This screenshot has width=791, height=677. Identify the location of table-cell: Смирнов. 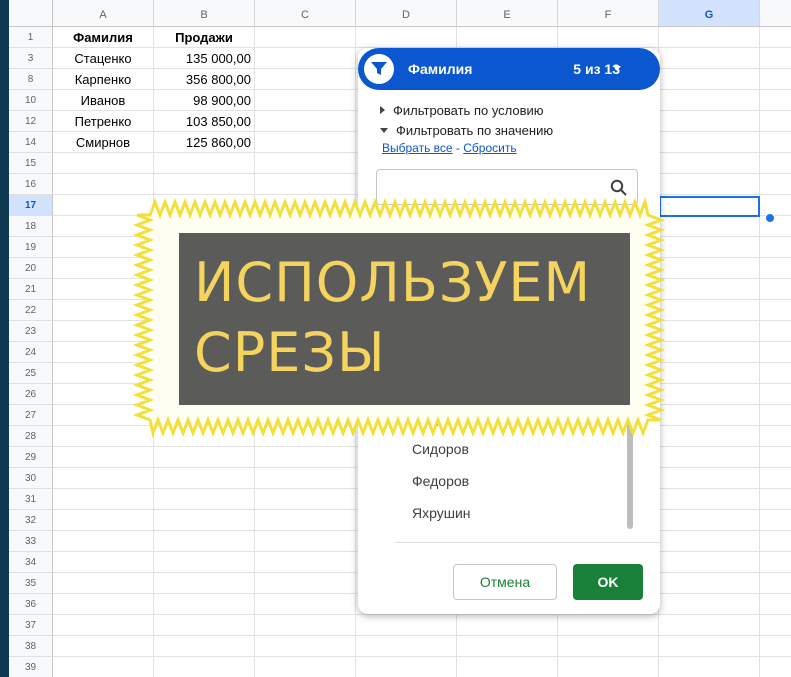
(103, 142).